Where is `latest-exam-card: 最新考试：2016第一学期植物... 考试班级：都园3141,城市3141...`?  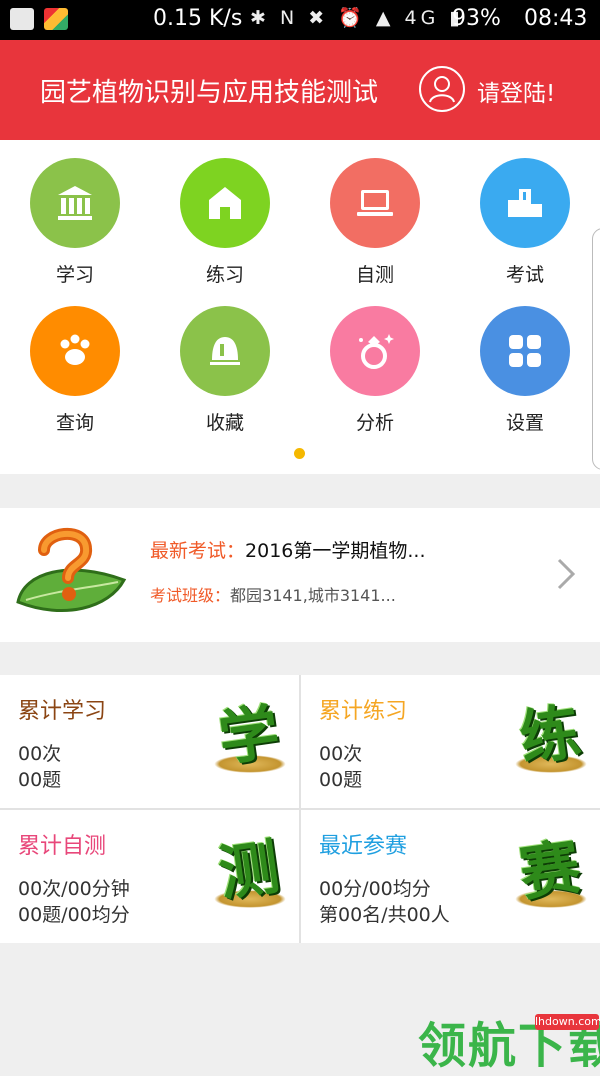 latest-exam-card: 最新考试：2016第一学期植物... 考试班级：都园3141,城市3141... is located at coordinates (300, 575).